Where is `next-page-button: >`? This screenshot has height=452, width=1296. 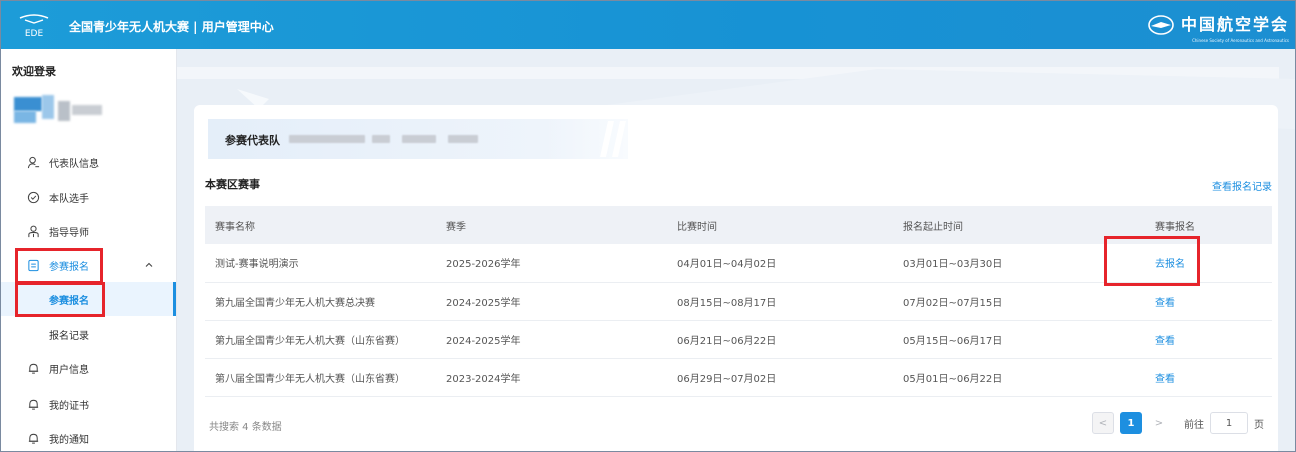 next-page-button: > is located at coordinates (1159, 423).